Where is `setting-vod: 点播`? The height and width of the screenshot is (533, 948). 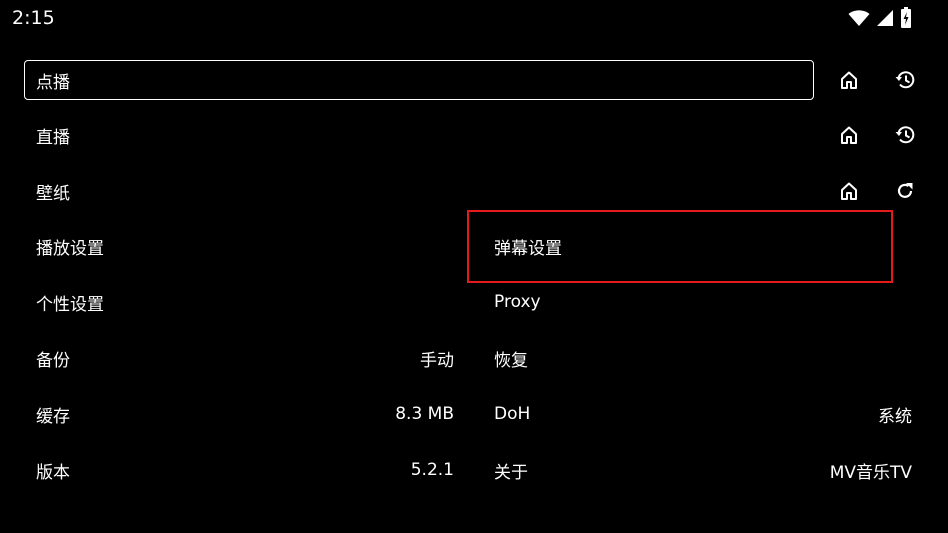
setting-vod: 点播 is located at coordinates (419, 80).